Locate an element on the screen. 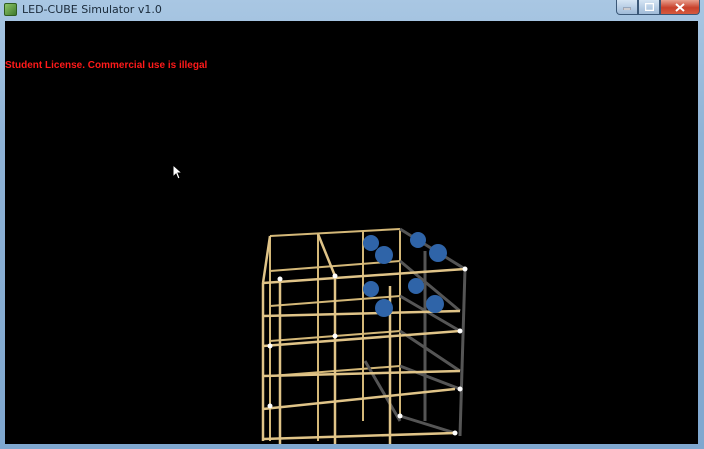 The image size is (704, 449). close-button is located at coordinates (680, 7).